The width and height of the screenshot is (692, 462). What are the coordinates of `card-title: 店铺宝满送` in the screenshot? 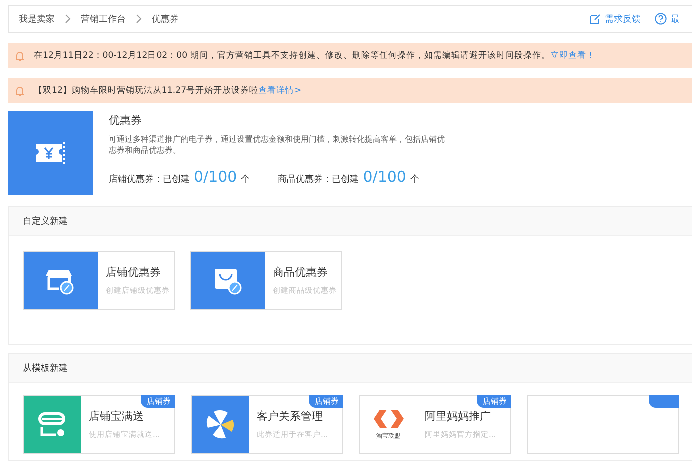 It's located at (117, 416).